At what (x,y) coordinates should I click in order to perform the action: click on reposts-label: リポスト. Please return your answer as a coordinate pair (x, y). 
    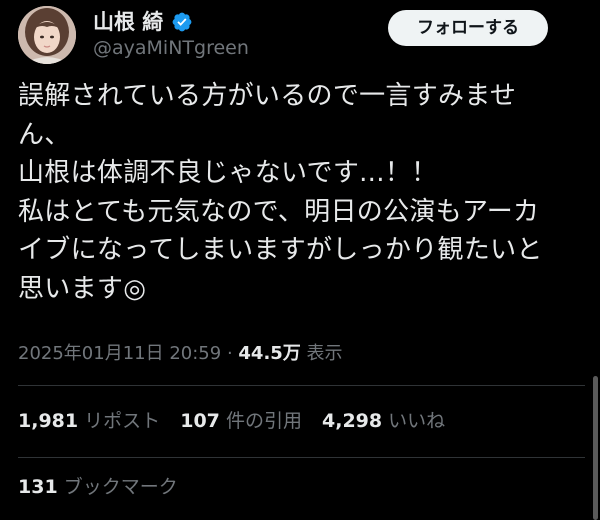
    Looking at the image, I should click on (122, 421).